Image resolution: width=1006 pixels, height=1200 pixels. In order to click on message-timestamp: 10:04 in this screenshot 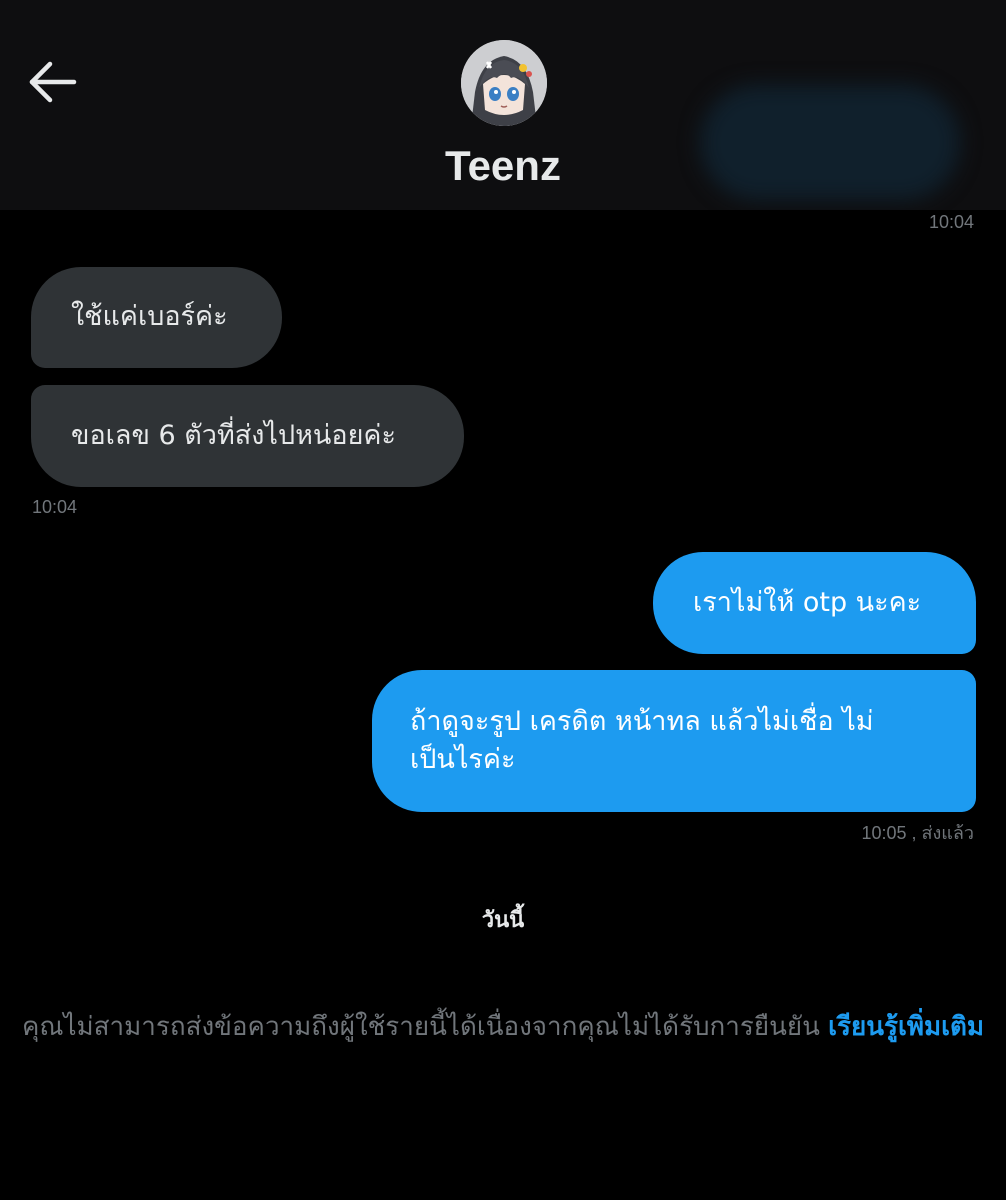, I will do `click(951, 222)`.